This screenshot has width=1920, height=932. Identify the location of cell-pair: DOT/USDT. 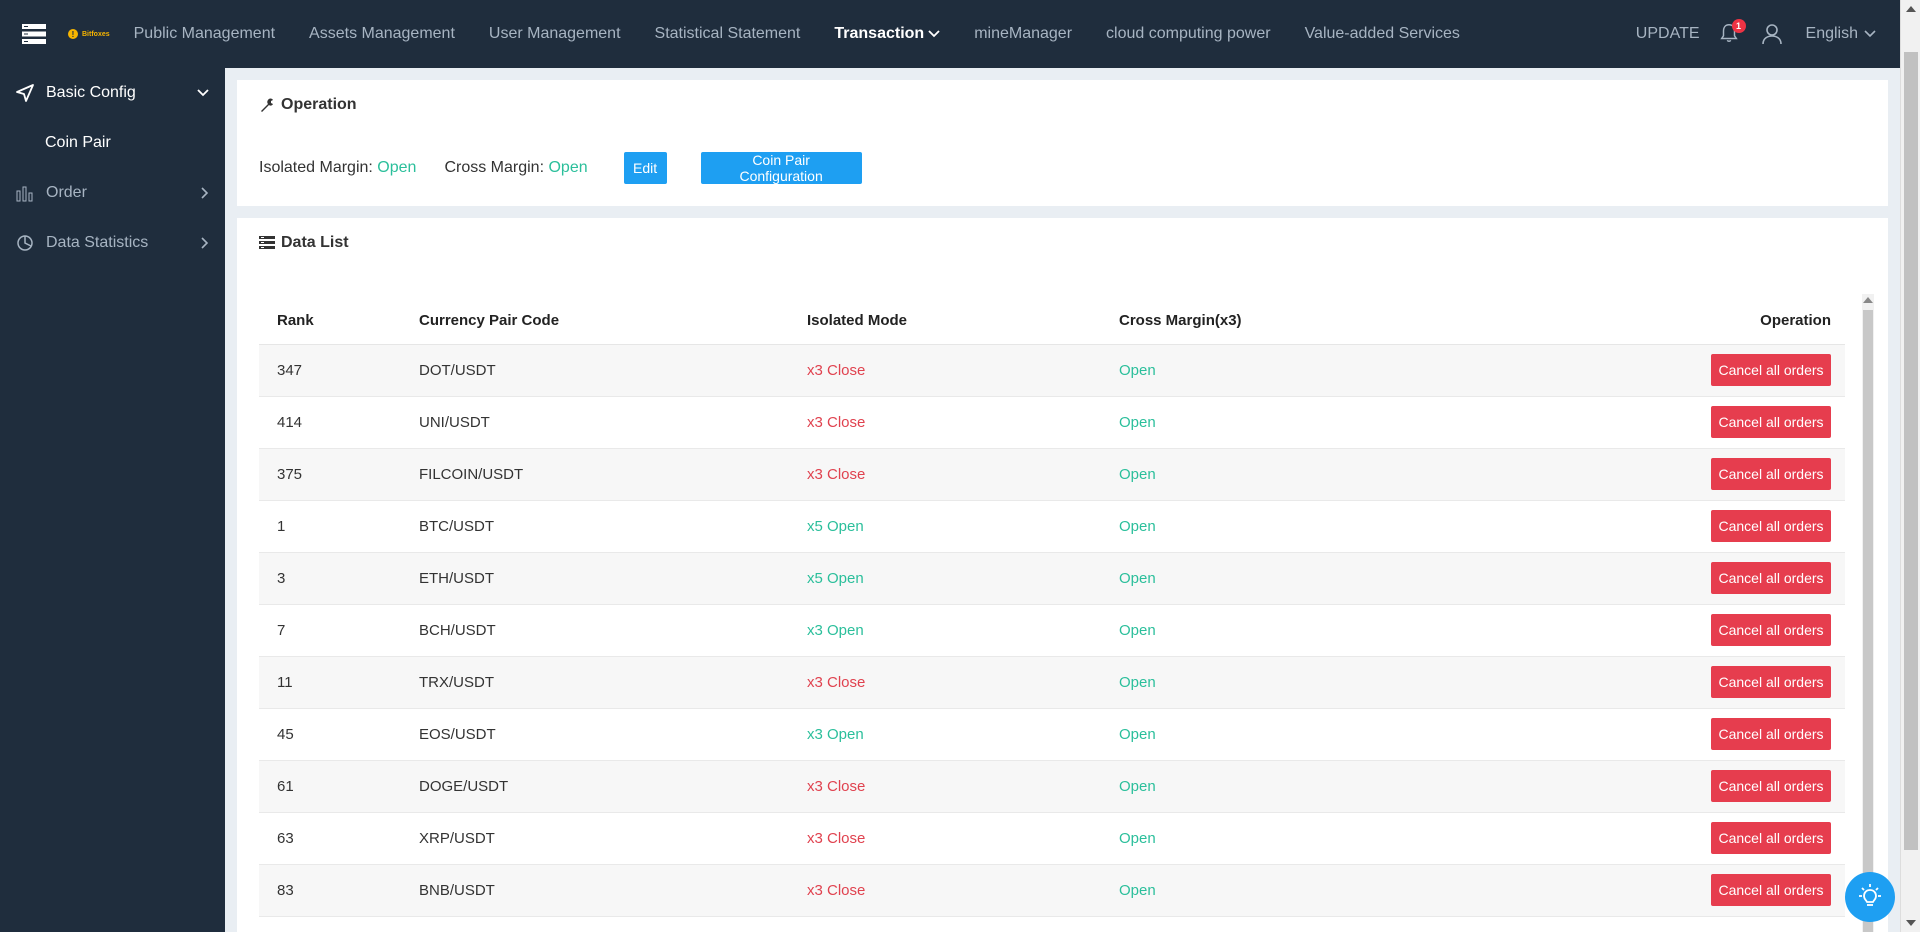
(613, 370).